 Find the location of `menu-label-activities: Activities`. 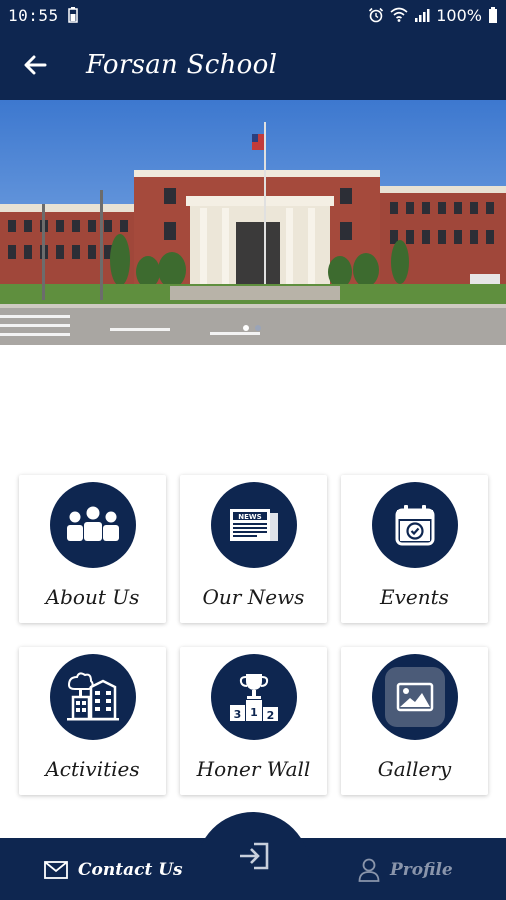

menu-label-activities: Activities is located at coordinates (92, 769).